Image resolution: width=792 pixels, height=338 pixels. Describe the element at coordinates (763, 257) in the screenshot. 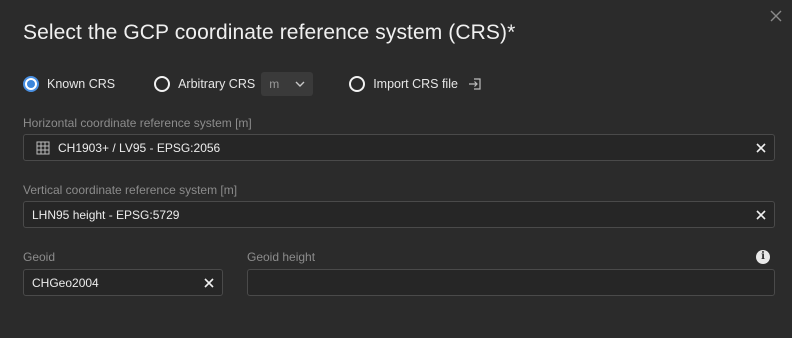

I see `info-icon: i` at that location.